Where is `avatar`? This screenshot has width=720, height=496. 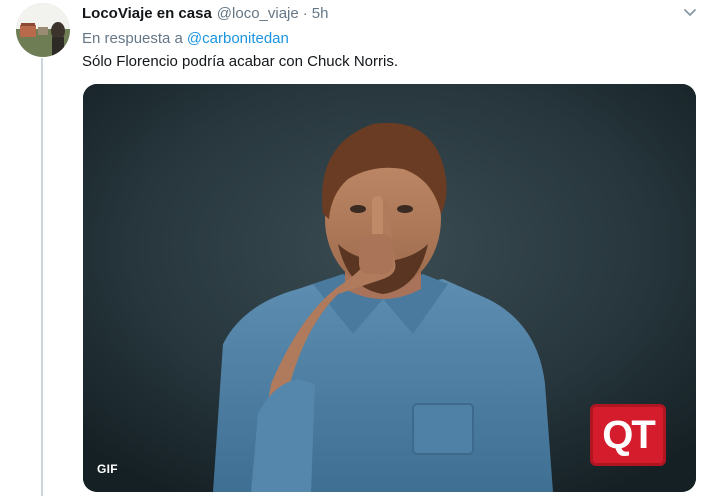 avatar is located at coordinates (43, 30).